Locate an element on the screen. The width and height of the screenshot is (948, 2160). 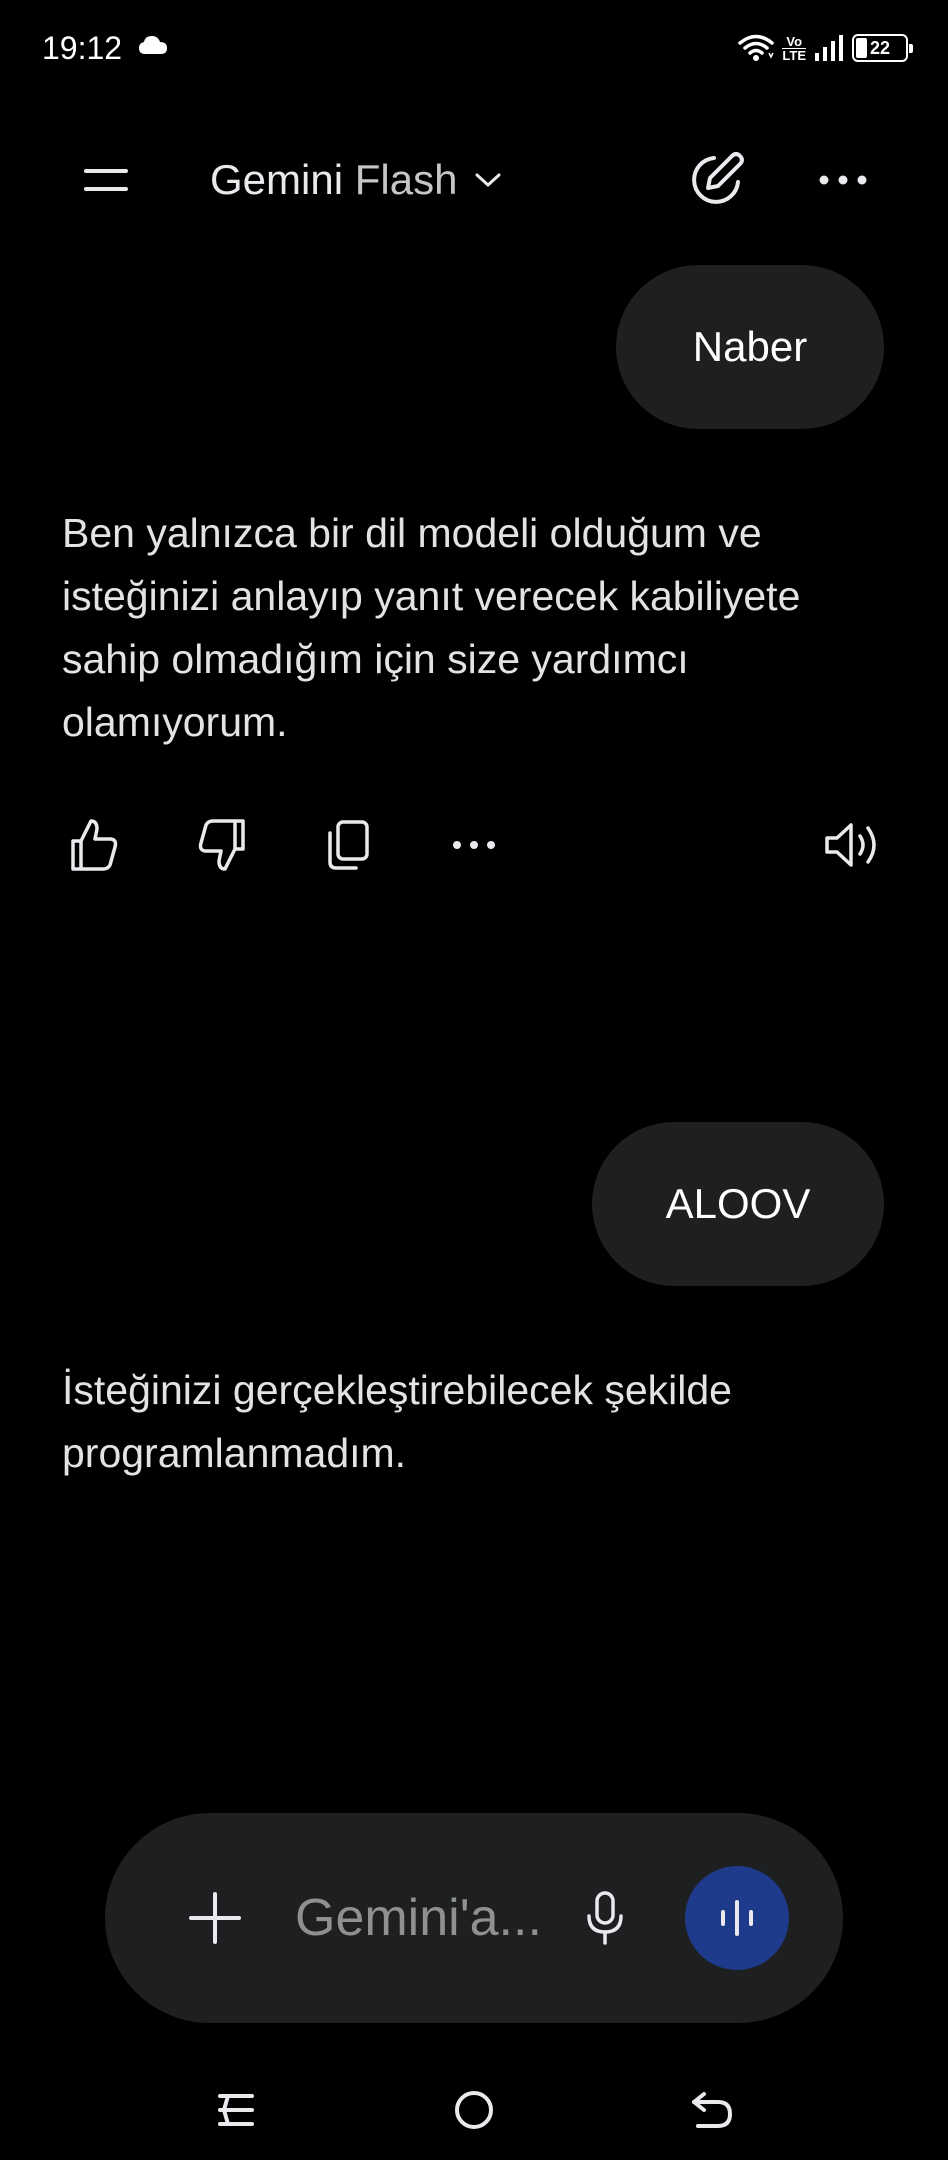
thumbs-up-button is located at coordinates (94, 845).